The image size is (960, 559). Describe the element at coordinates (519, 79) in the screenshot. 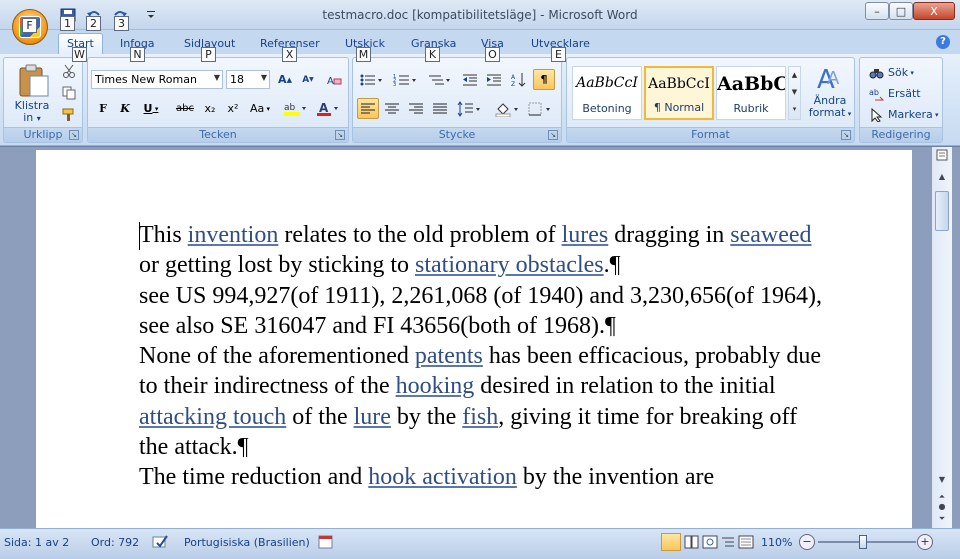

I see `sort-button: AZ` at that location.